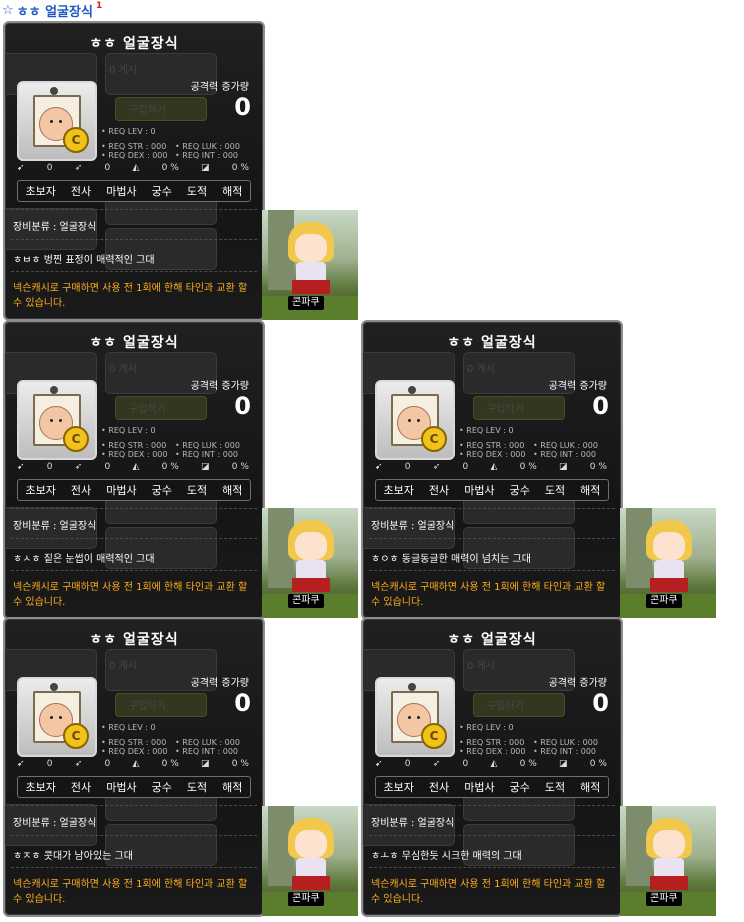  What do you see at coordinates (84, 260) in the screenshot?
I see `item-description: ㅎㅂㅎ 벙찐 표정이 매력적인 그대` at bounding box center [84, 260].